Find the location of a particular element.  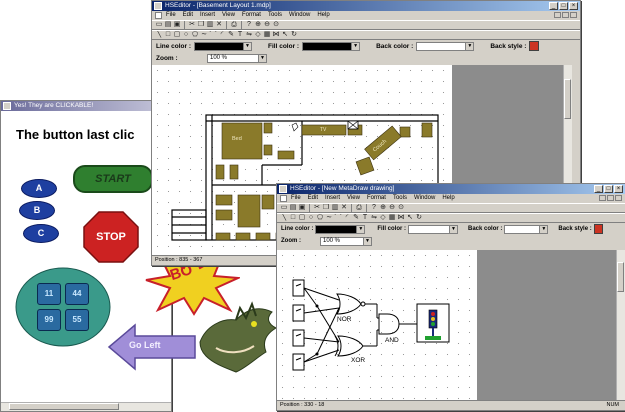

dragon-image is located at coordinates (238, 337).